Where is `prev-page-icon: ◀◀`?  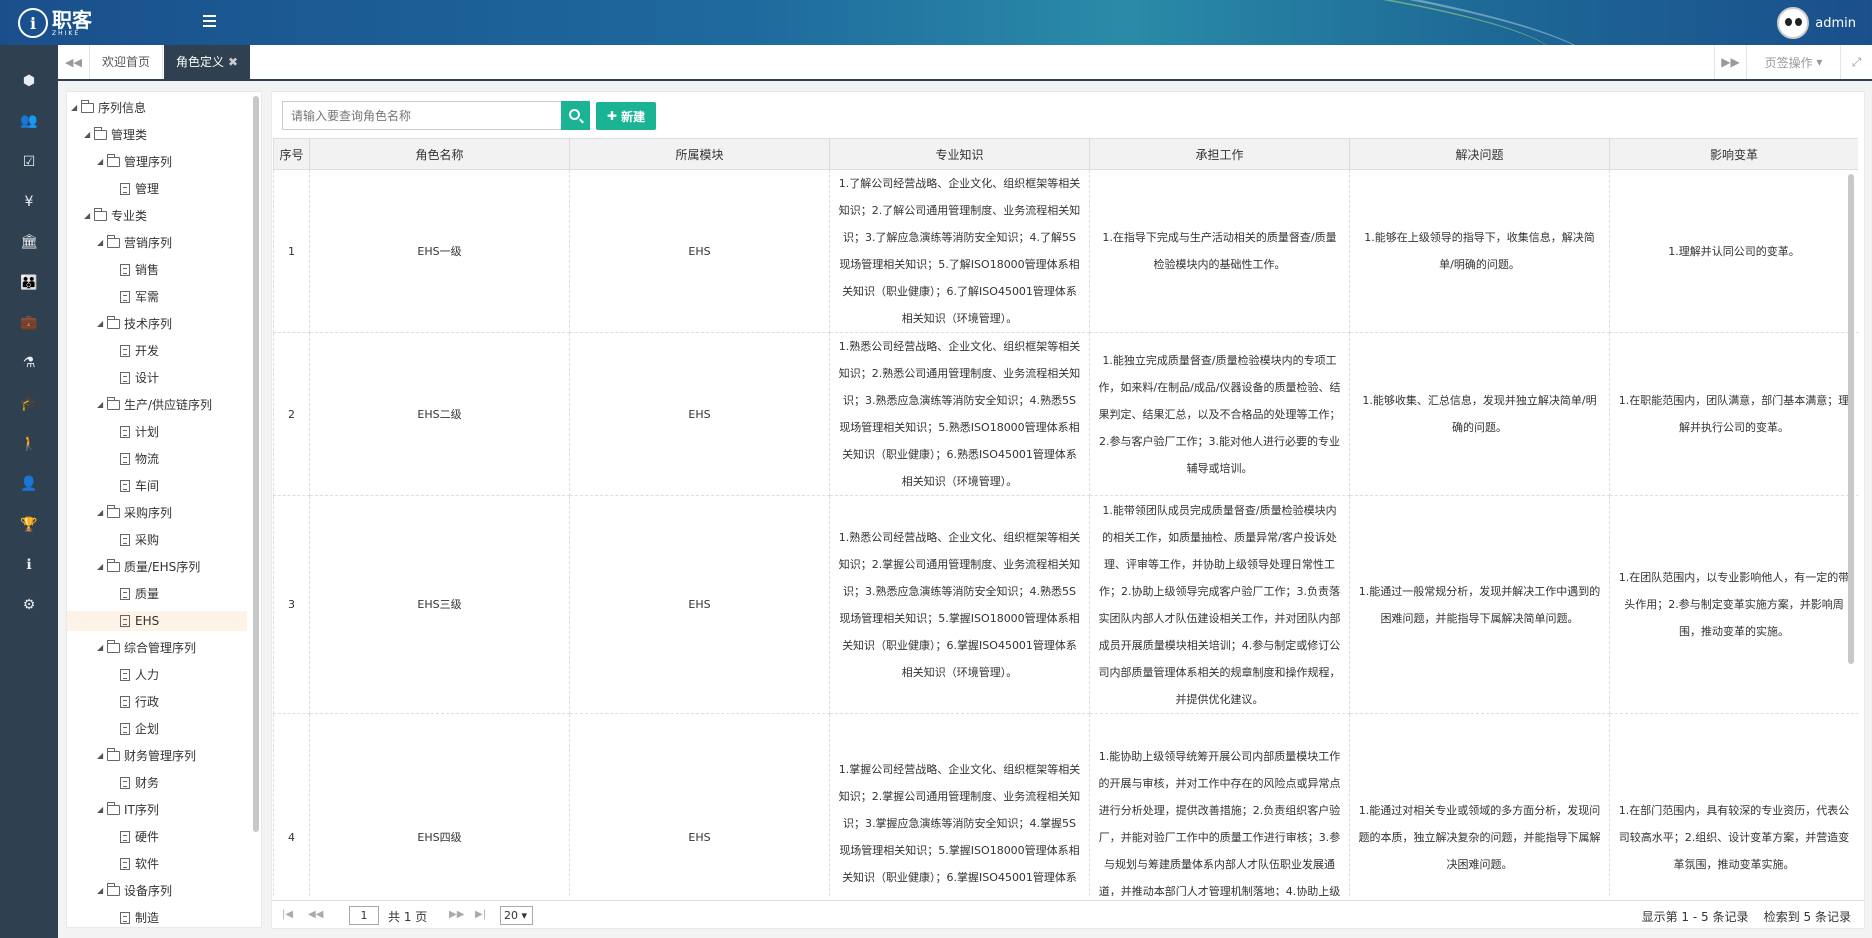
prev-page-icon: ◀◀ is located at coordinates (315, 914).